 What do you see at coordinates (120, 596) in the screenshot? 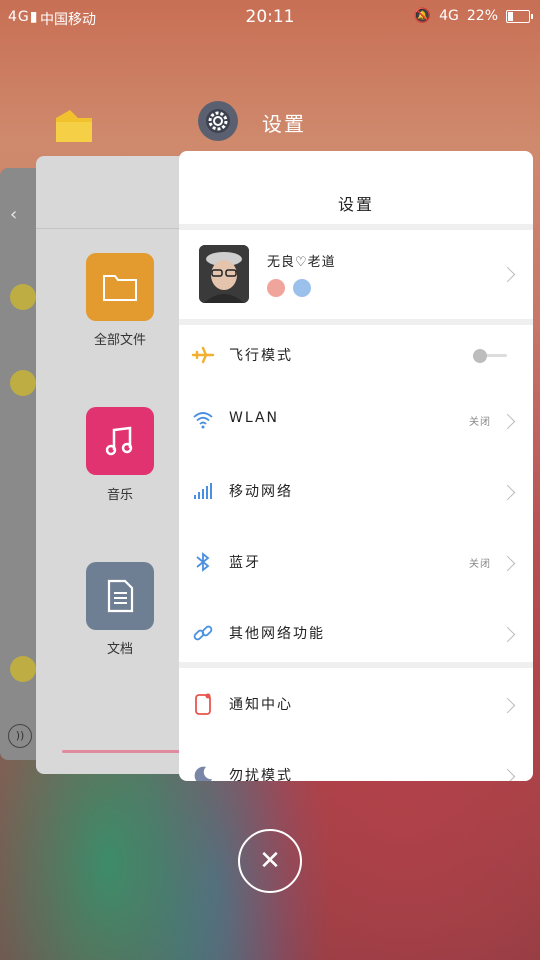
I see `document-icon` at bounding box center [120, 596].